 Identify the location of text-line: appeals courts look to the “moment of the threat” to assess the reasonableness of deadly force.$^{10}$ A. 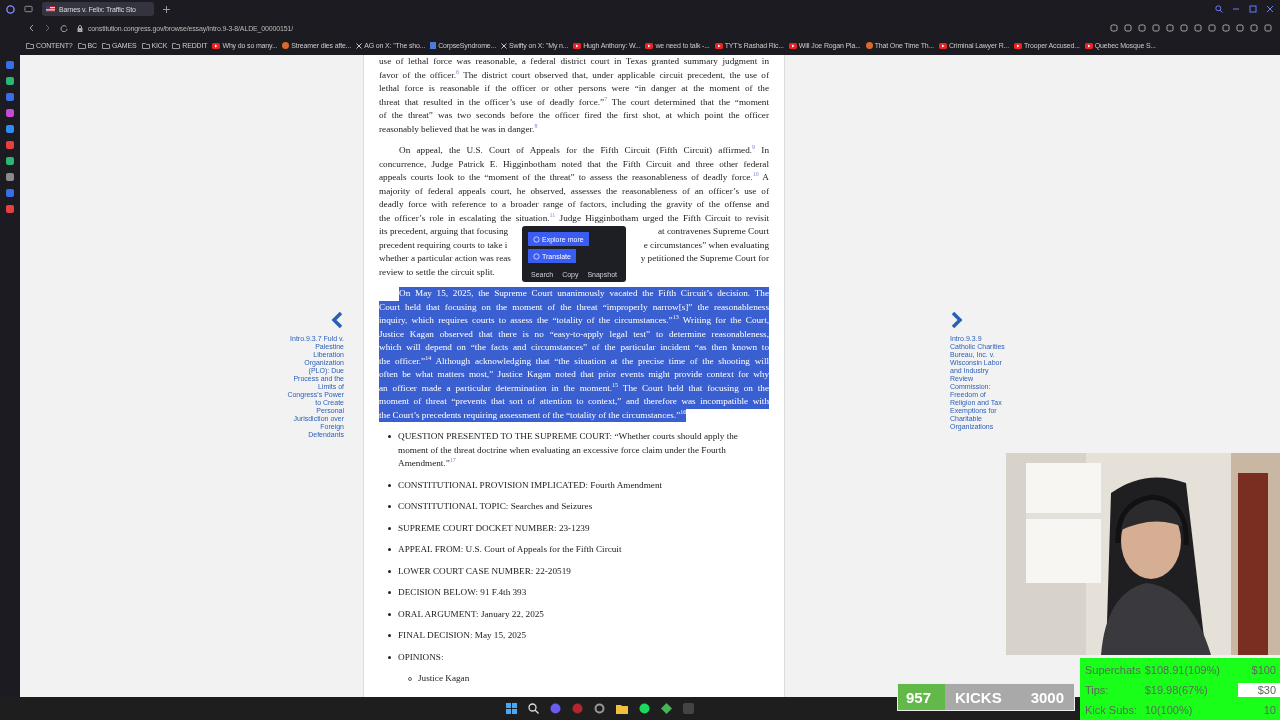
(574, 177).